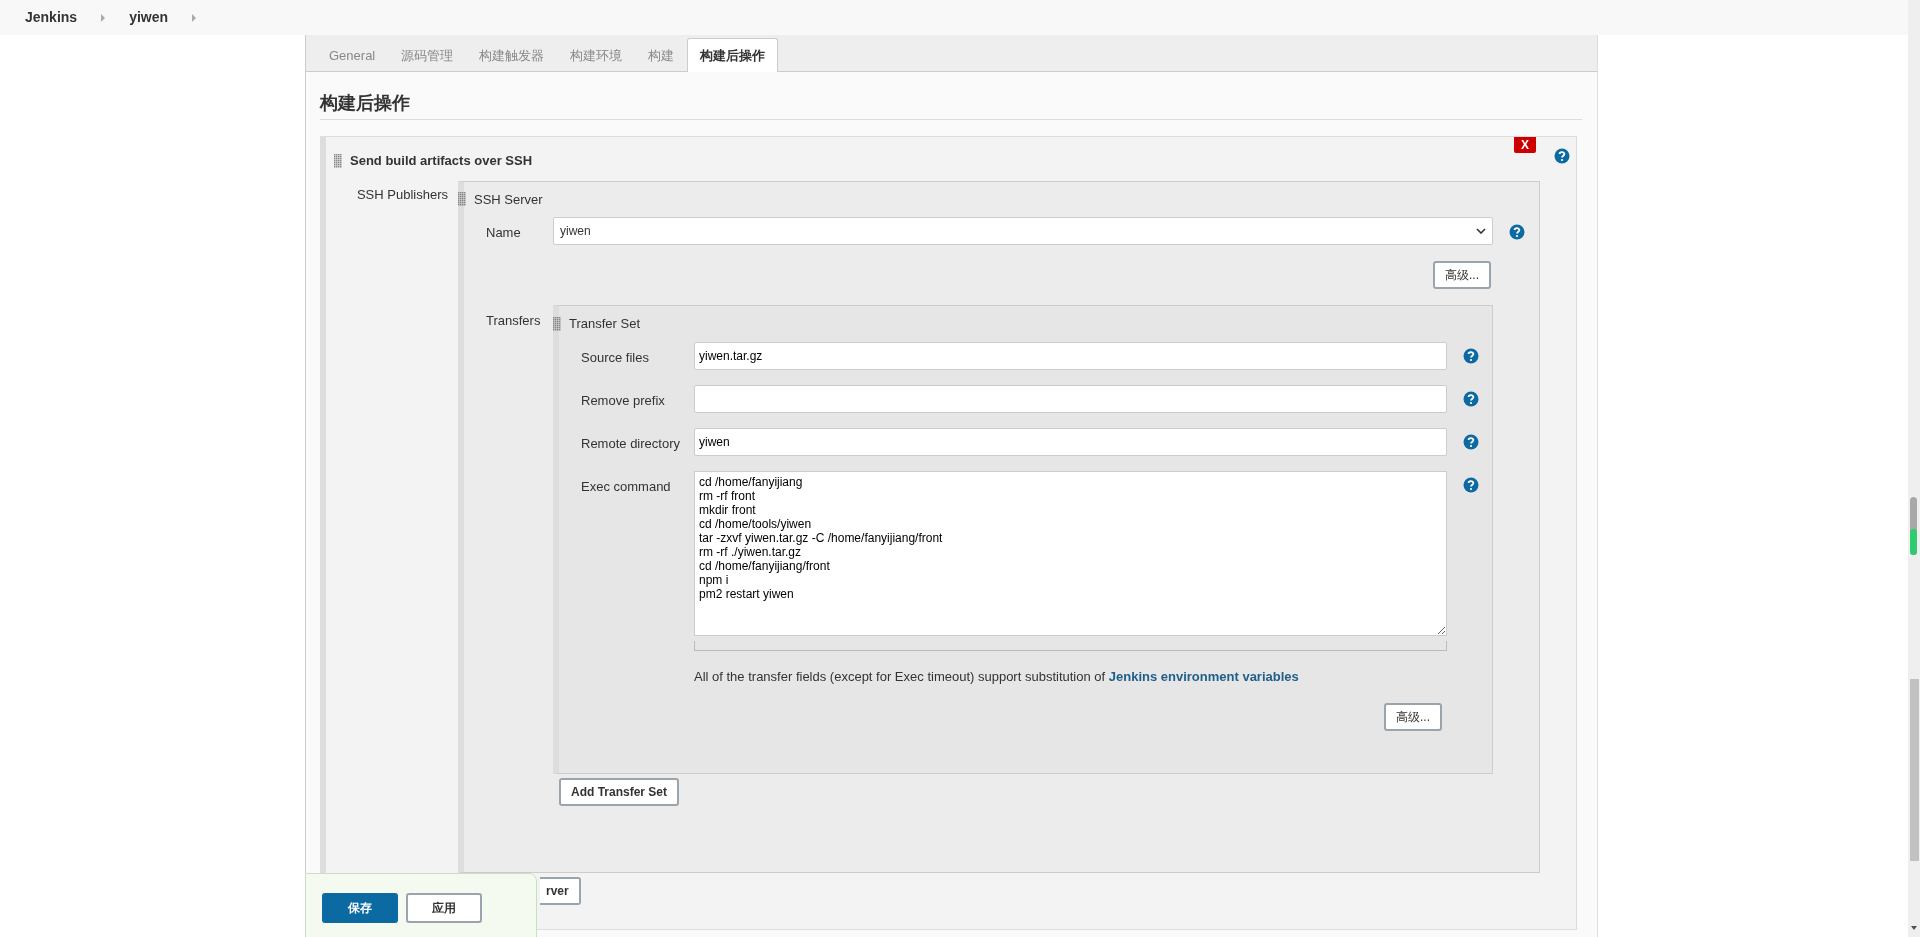 This screenshot has width=1920, height=937. What do you see at coordinates (733, 54) in the screenshot?
I see `tab: 构建后操作` at bounding box center [733, 54].